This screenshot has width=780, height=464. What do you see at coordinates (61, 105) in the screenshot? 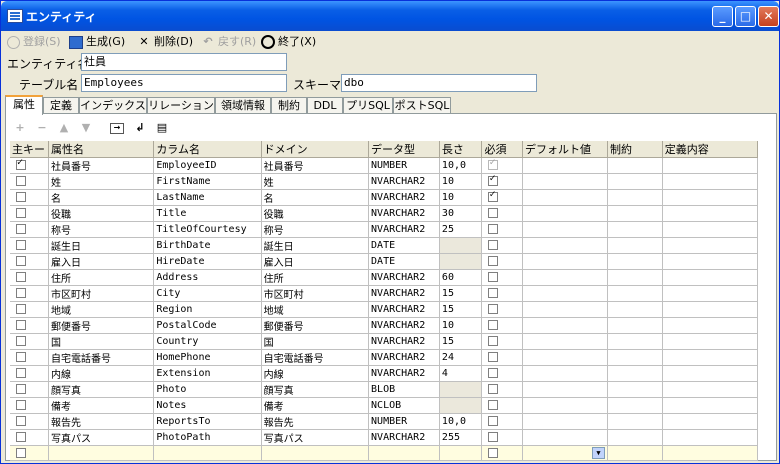
I see `tab-definition: 定義` at bounding box center [61, 105].